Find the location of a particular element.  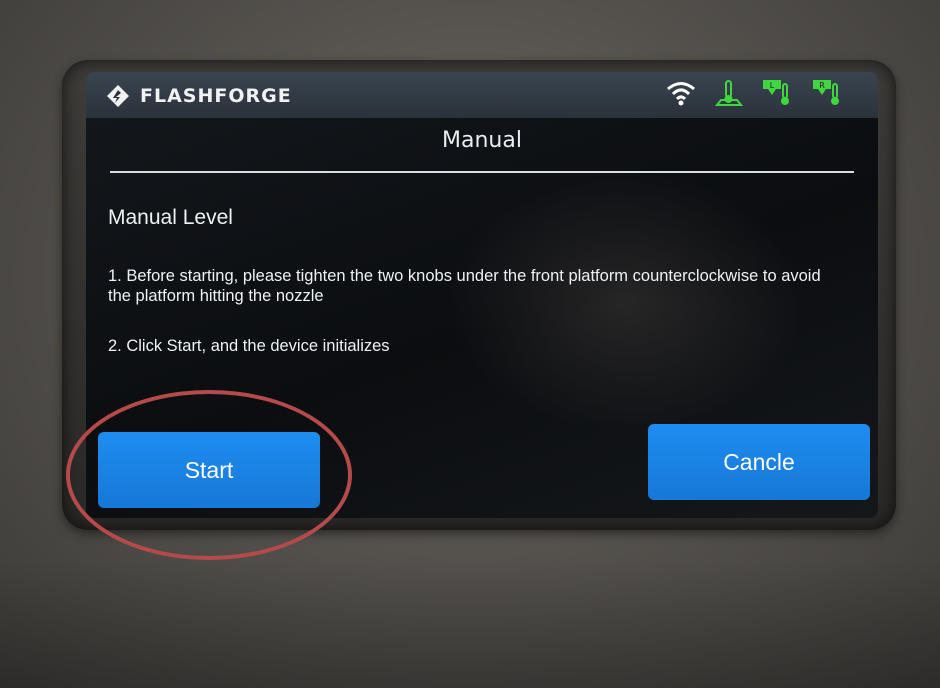

brand-name: FLASHFORGE is located at coordinates (216, 96).